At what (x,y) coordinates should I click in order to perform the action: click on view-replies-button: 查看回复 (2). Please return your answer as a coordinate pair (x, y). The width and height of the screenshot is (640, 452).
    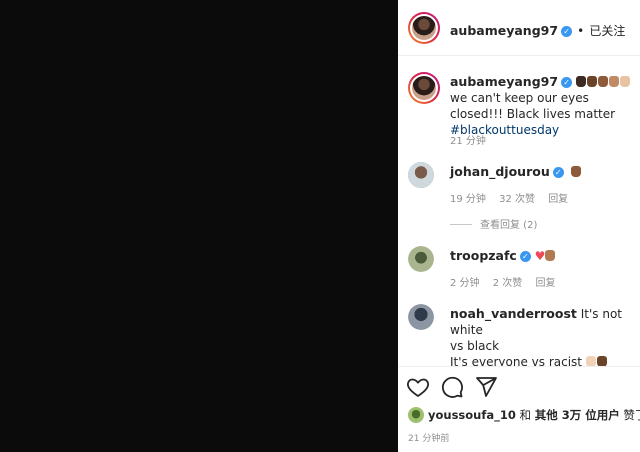
    Looking at the image, I should click on (493, 223).